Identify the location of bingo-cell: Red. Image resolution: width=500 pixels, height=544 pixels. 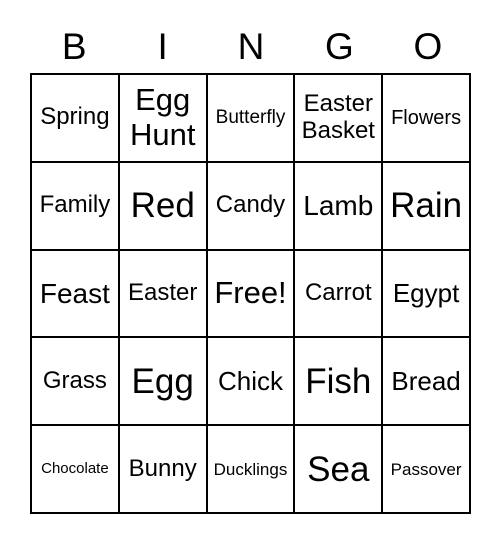
(162, 205).